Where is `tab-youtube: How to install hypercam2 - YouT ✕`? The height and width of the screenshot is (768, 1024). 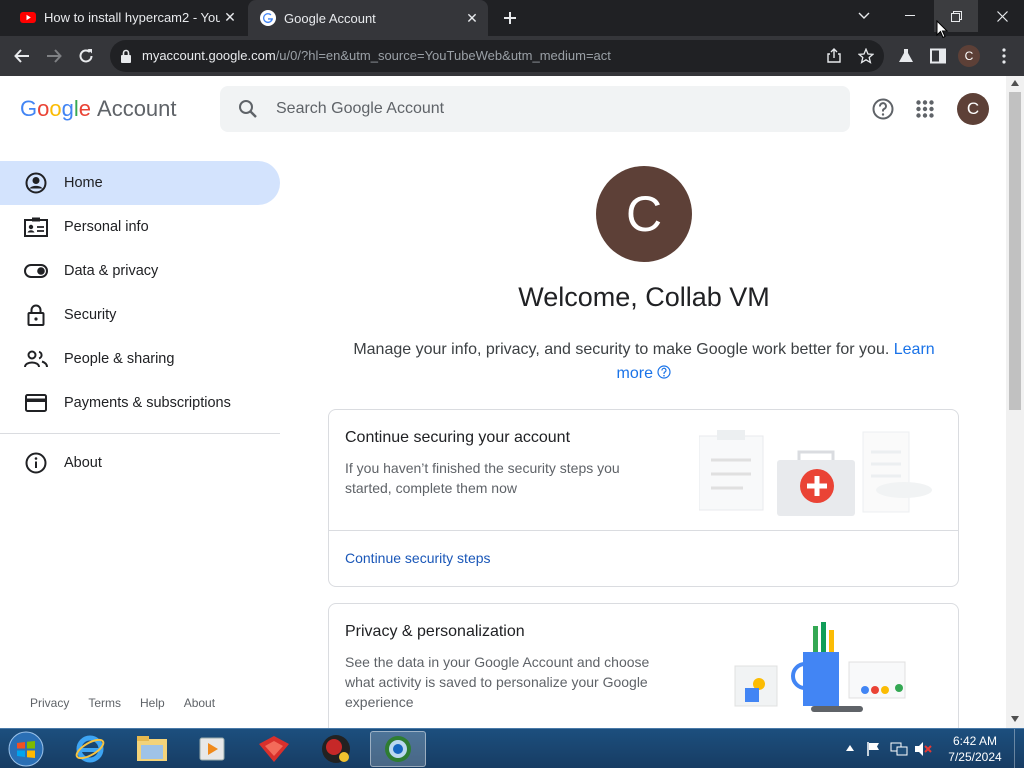 tab-youtube: How to install hypercam2 - YouT ✕ is located at coordinates (127, 17).